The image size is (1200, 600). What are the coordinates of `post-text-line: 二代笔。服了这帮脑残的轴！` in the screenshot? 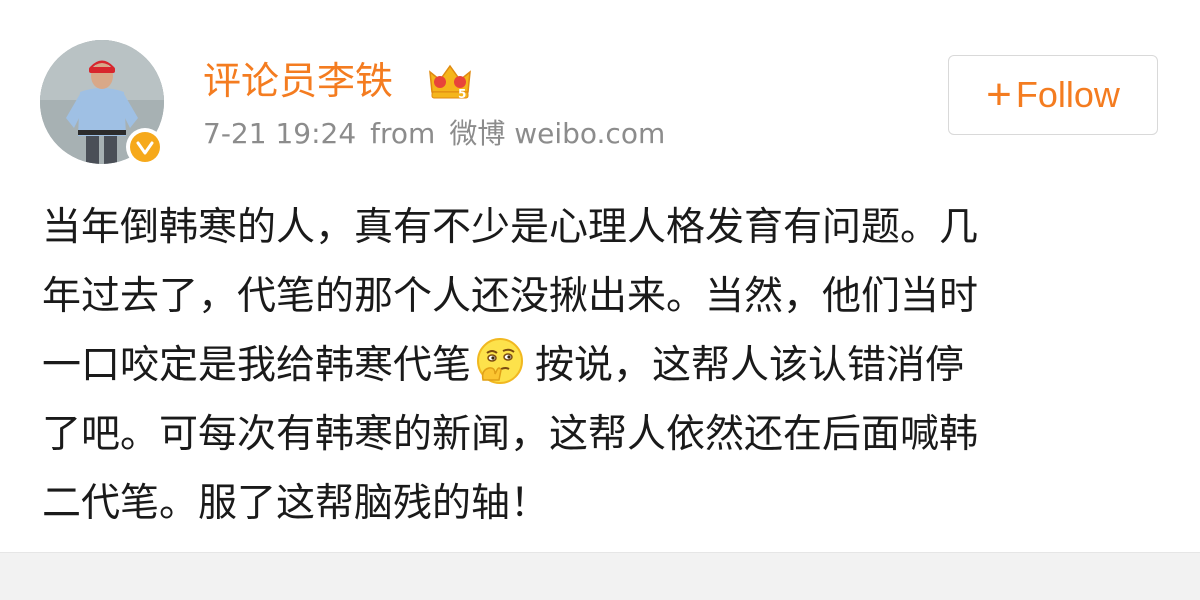 It's located at (296, 503).